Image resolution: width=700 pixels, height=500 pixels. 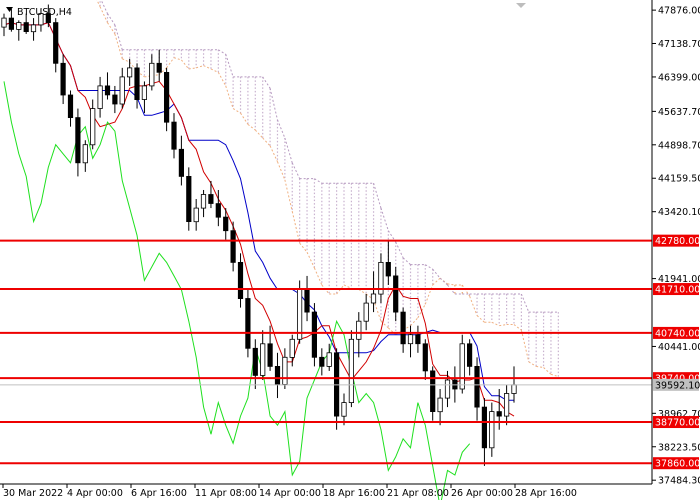 What do you see at coordinates (679, 112) in the screenshot?
I see `y-tick-label: 45637.70` at bounding box center [679, 112].